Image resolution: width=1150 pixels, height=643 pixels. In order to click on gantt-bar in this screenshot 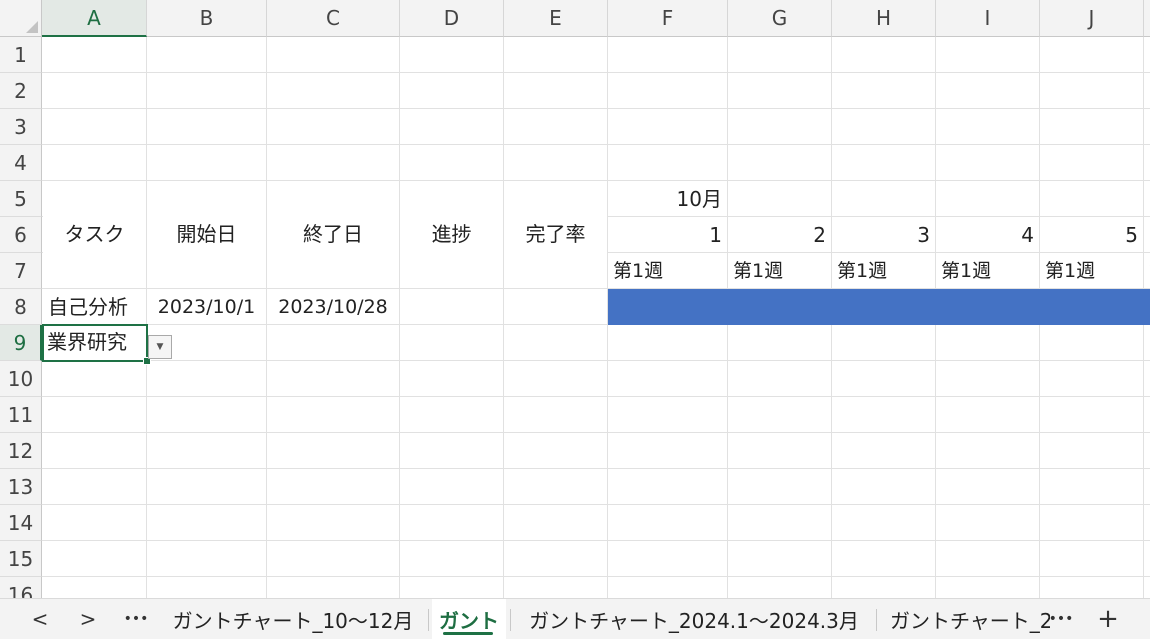, I will do `click(879, 307)`.